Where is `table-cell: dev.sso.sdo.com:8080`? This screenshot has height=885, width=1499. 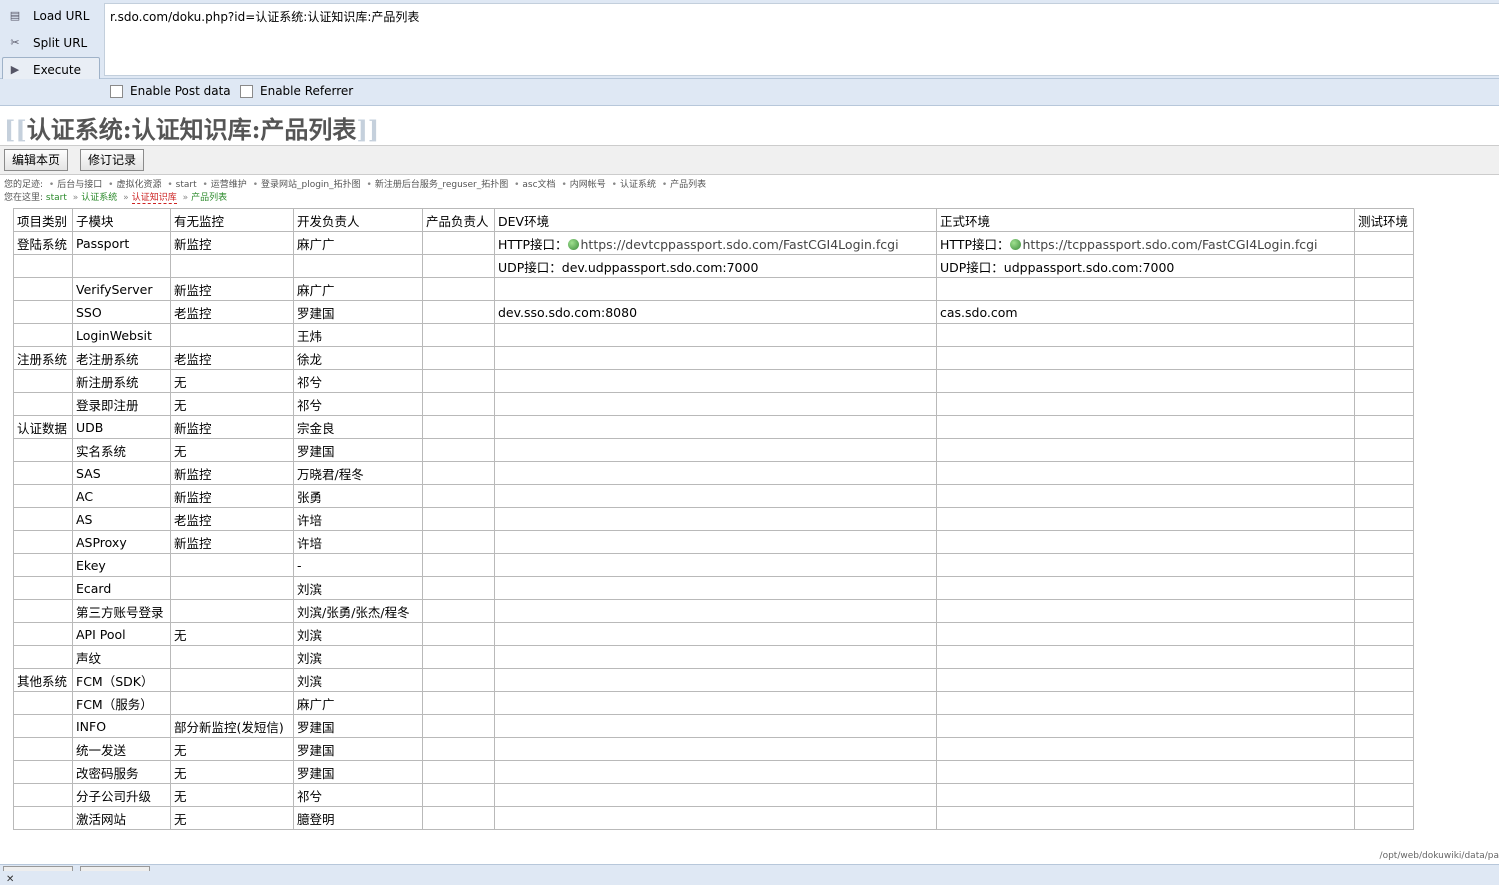
table-cell: dev.sso.sdo.com:8080 is located at coordinates (715, 312).